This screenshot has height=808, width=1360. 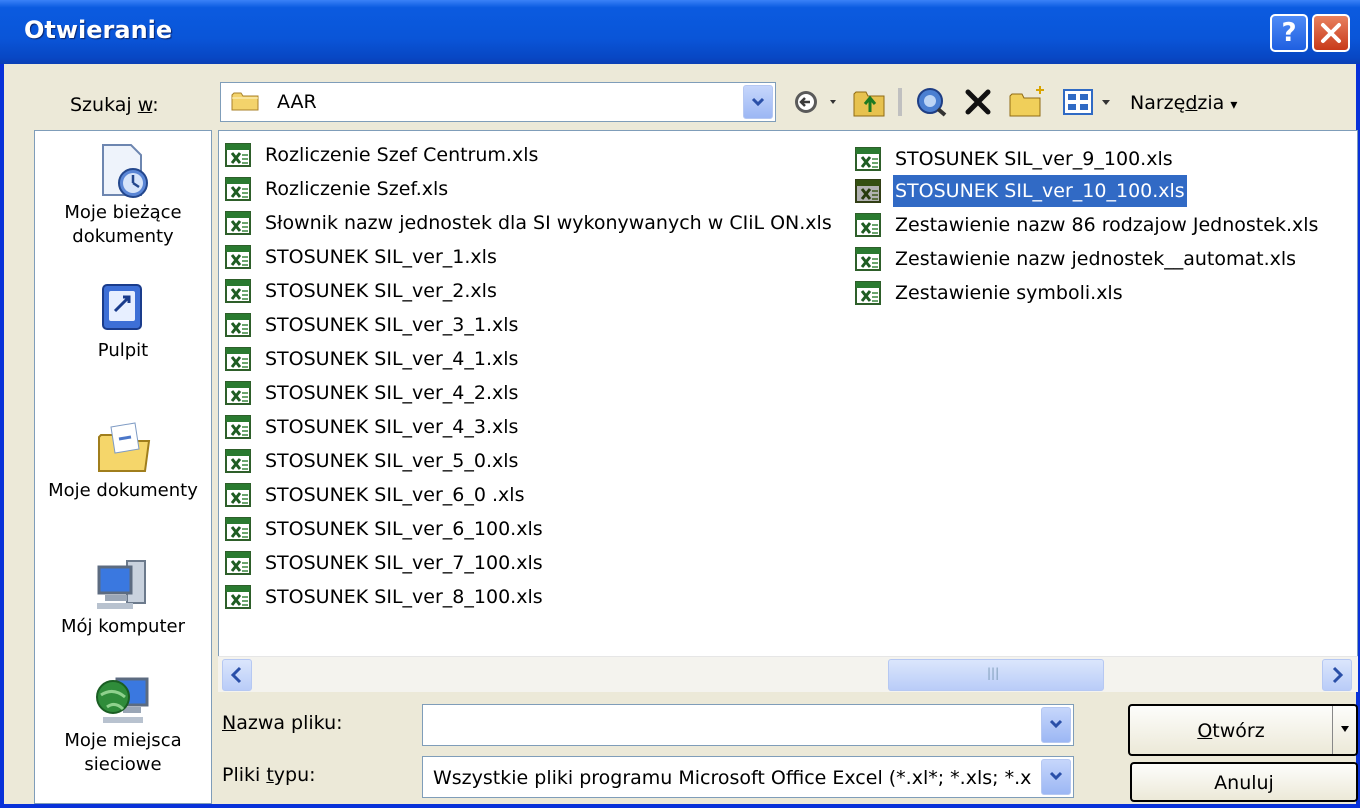 I want to click on place-desktop: Pulpit, so click(x=123, y=321).